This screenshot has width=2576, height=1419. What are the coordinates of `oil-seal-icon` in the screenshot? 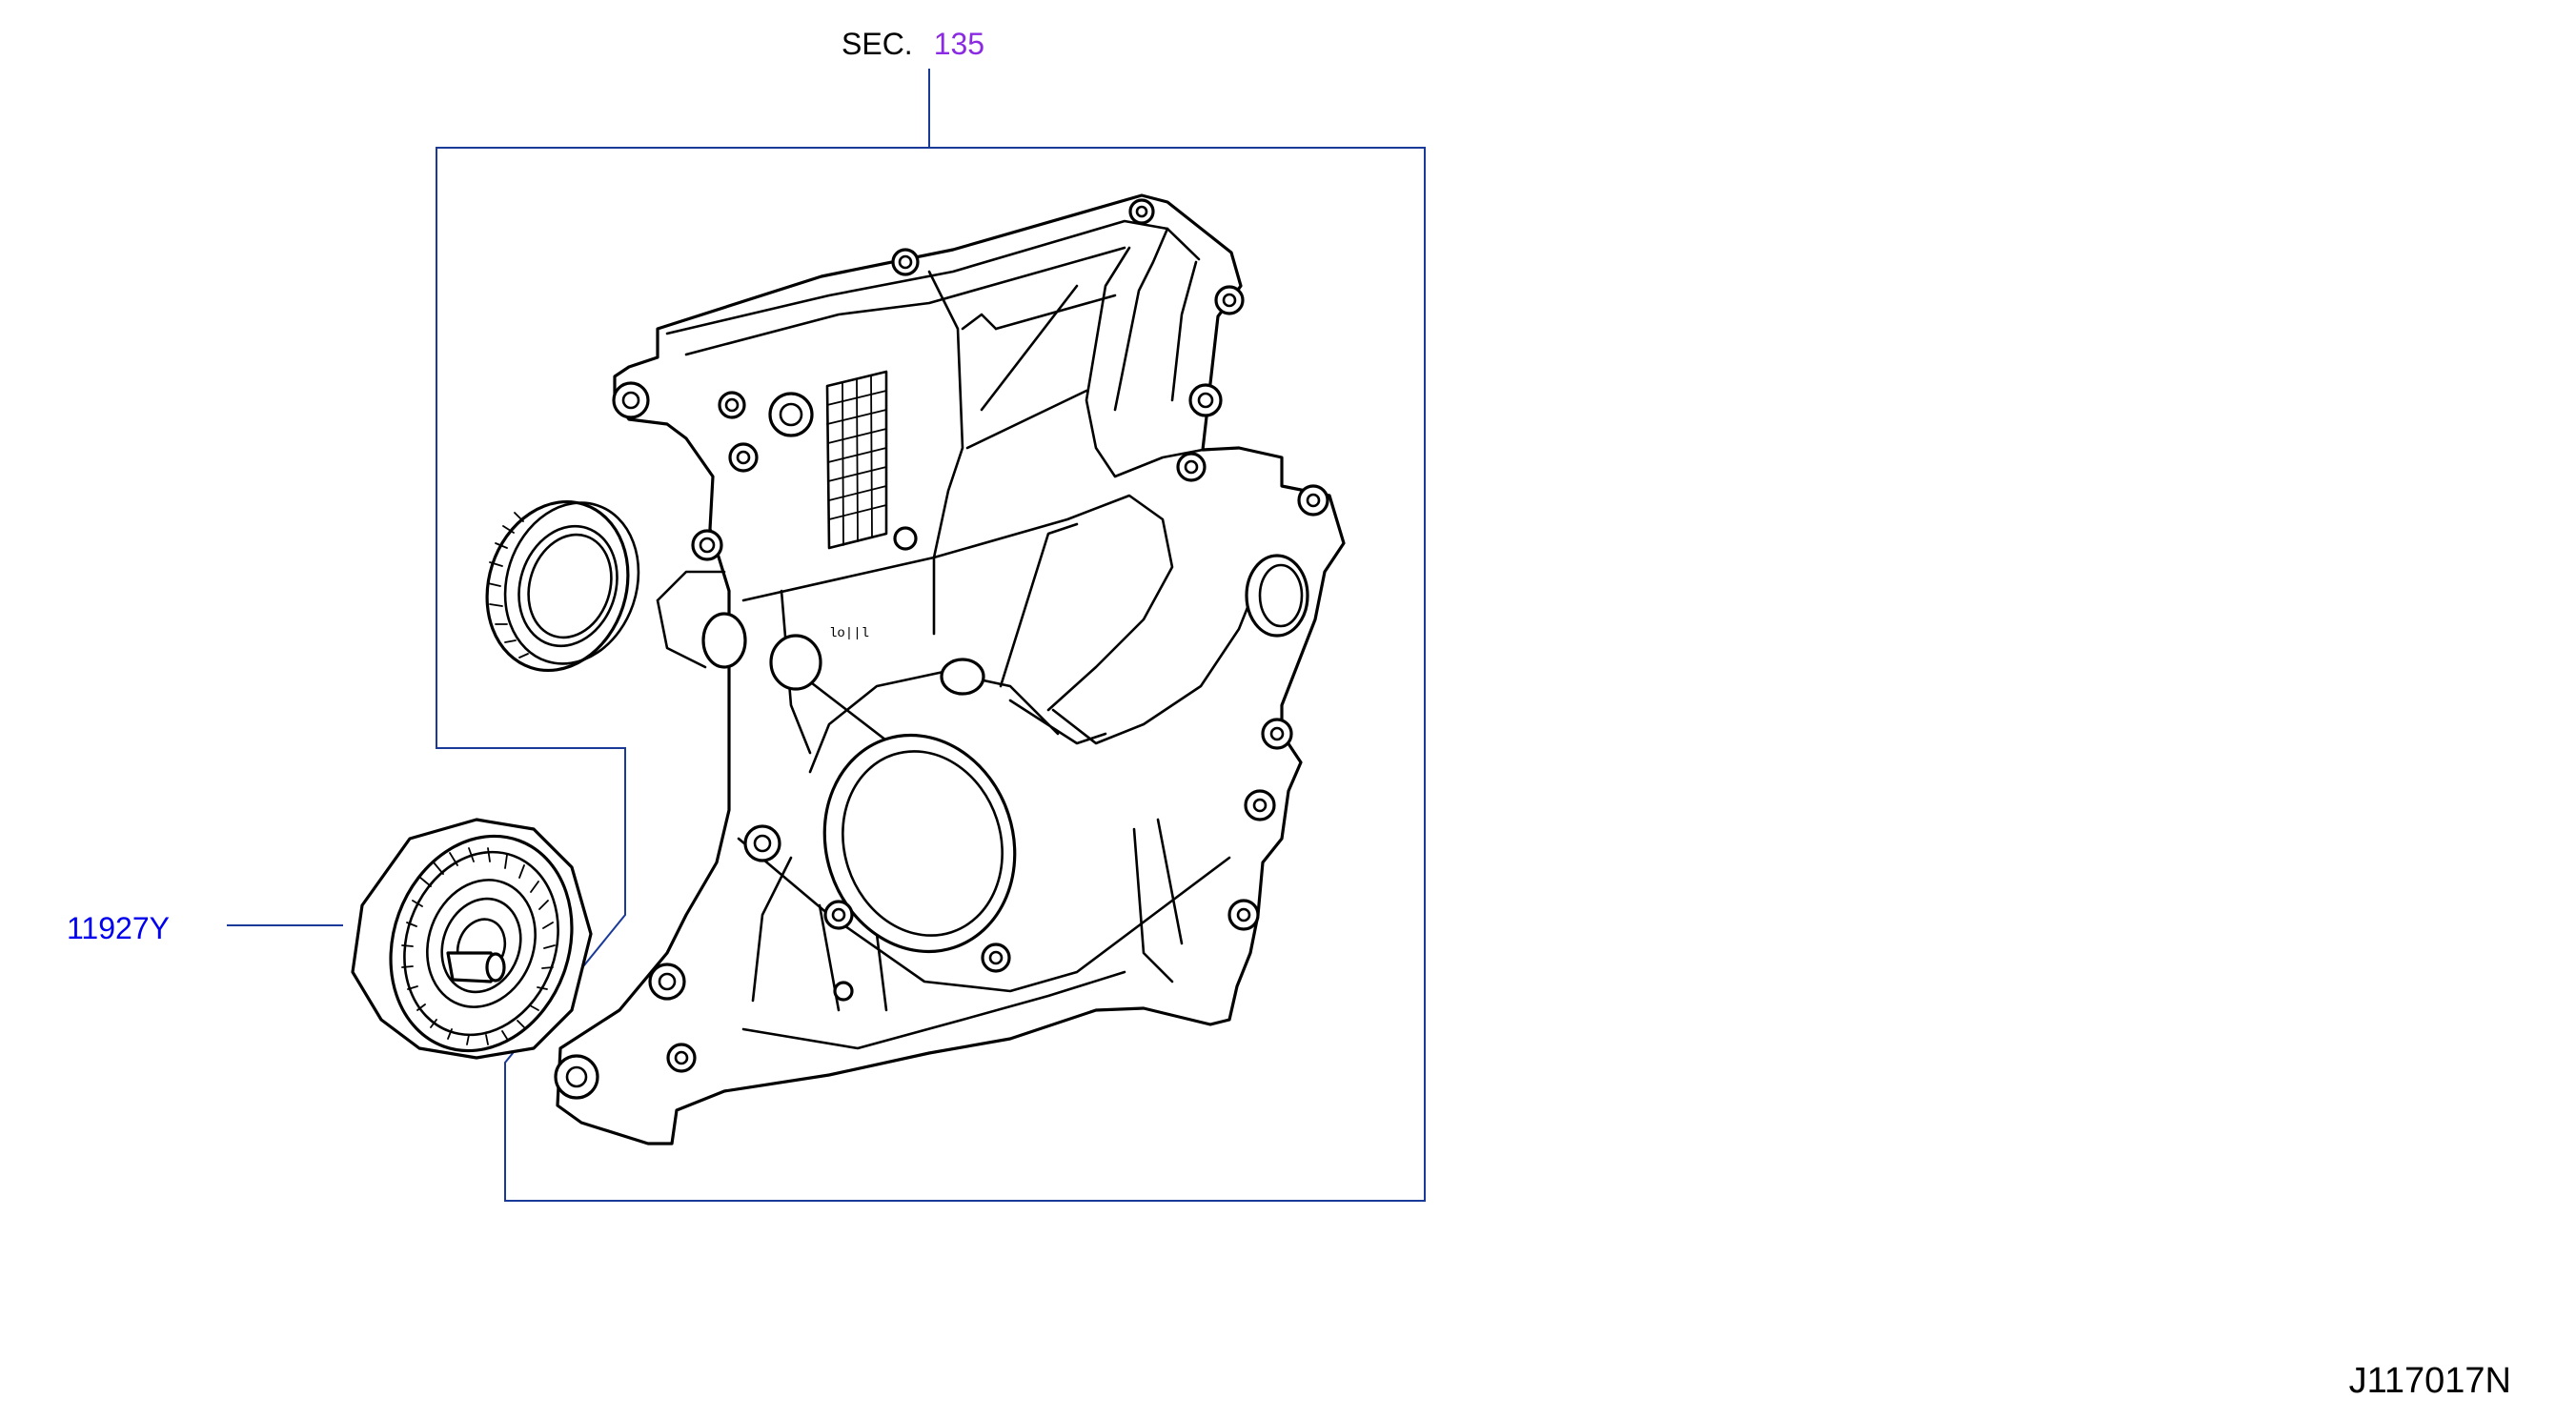 It's located at (562, 586).